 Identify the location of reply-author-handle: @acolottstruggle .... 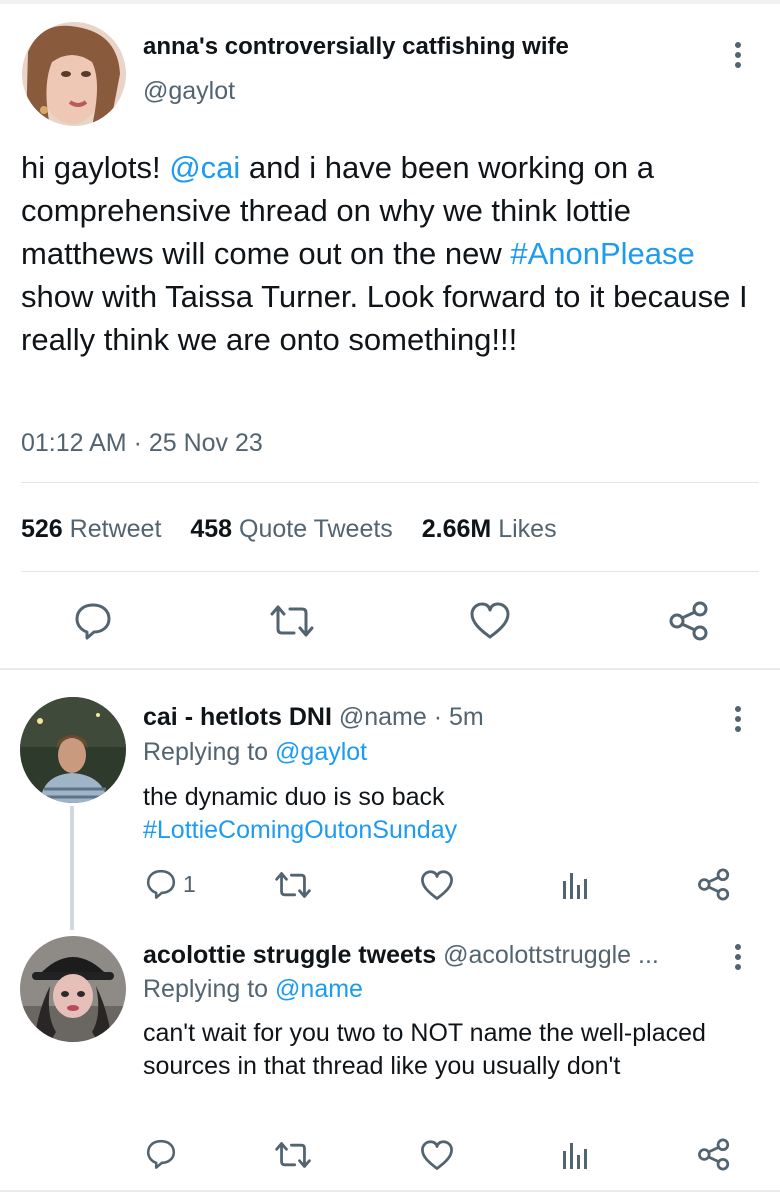
(551, 955).